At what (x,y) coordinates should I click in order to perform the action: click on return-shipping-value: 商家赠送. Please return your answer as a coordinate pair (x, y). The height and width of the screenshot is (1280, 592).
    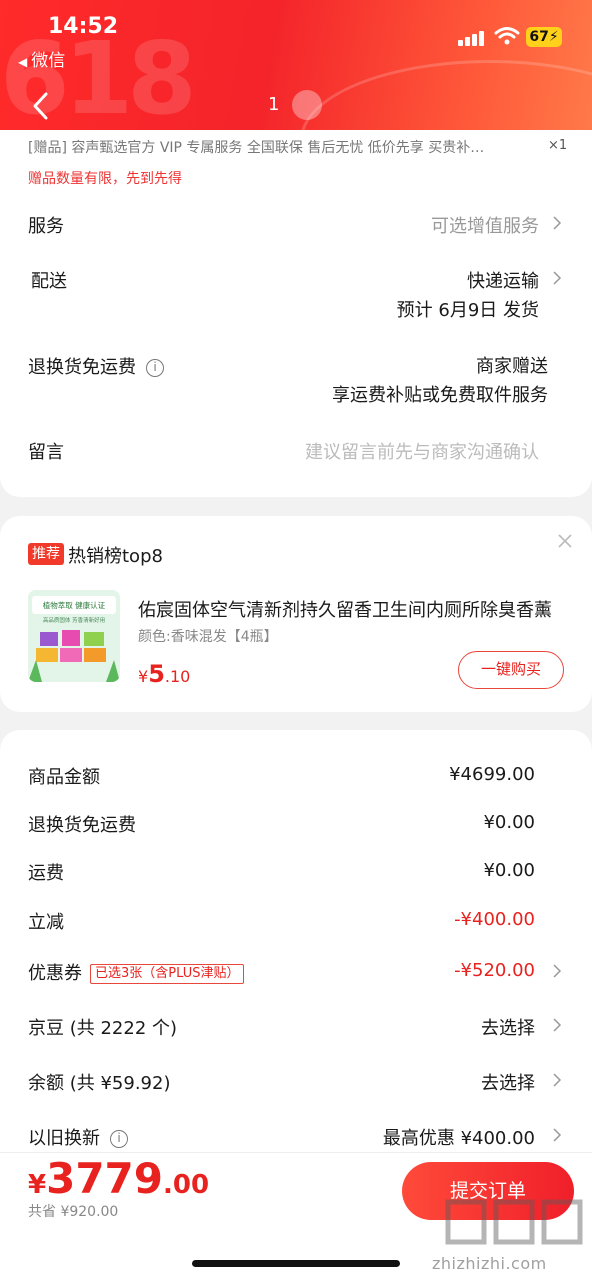
    Looking at the image, I should click on (512, 366).